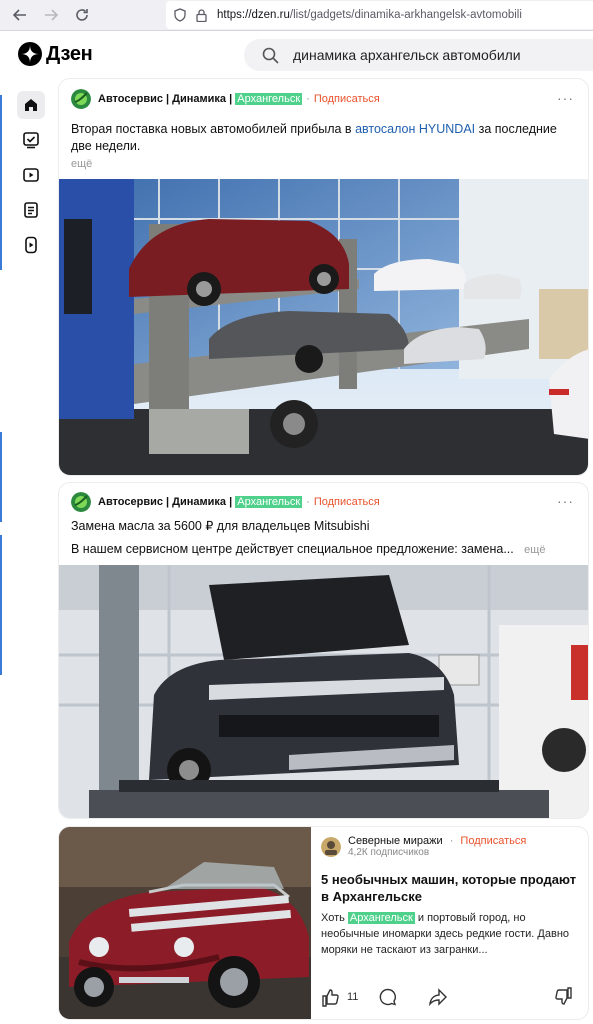 The width and height of the screenshot is (593, 1024). What do you see at coordinates (180, 15) in the screenshot?
I see `shield-icon` at bounding box center [180, 15].